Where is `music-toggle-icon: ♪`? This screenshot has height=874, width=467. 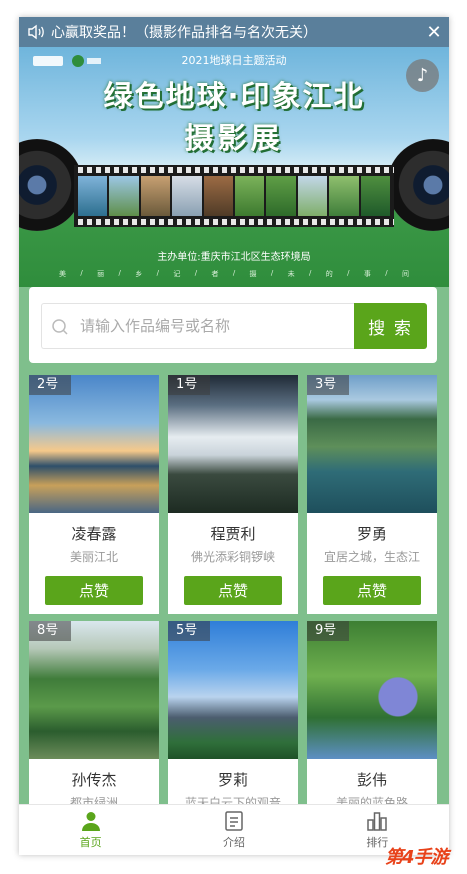 music-toggle-icon: ♪ is located at coordinates (422, 75).